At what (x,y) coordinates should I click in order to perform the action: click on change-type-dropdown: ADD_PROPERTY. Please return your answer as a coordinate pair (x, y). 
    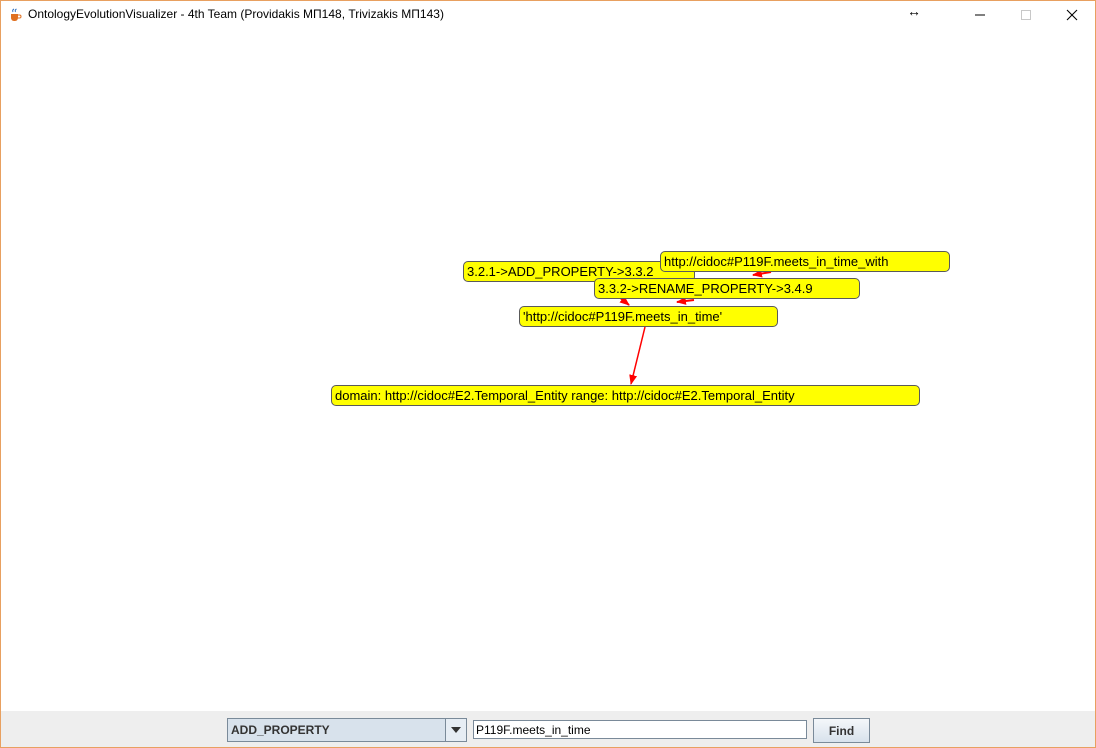
    Looking at the image, I should click on (347, 730).